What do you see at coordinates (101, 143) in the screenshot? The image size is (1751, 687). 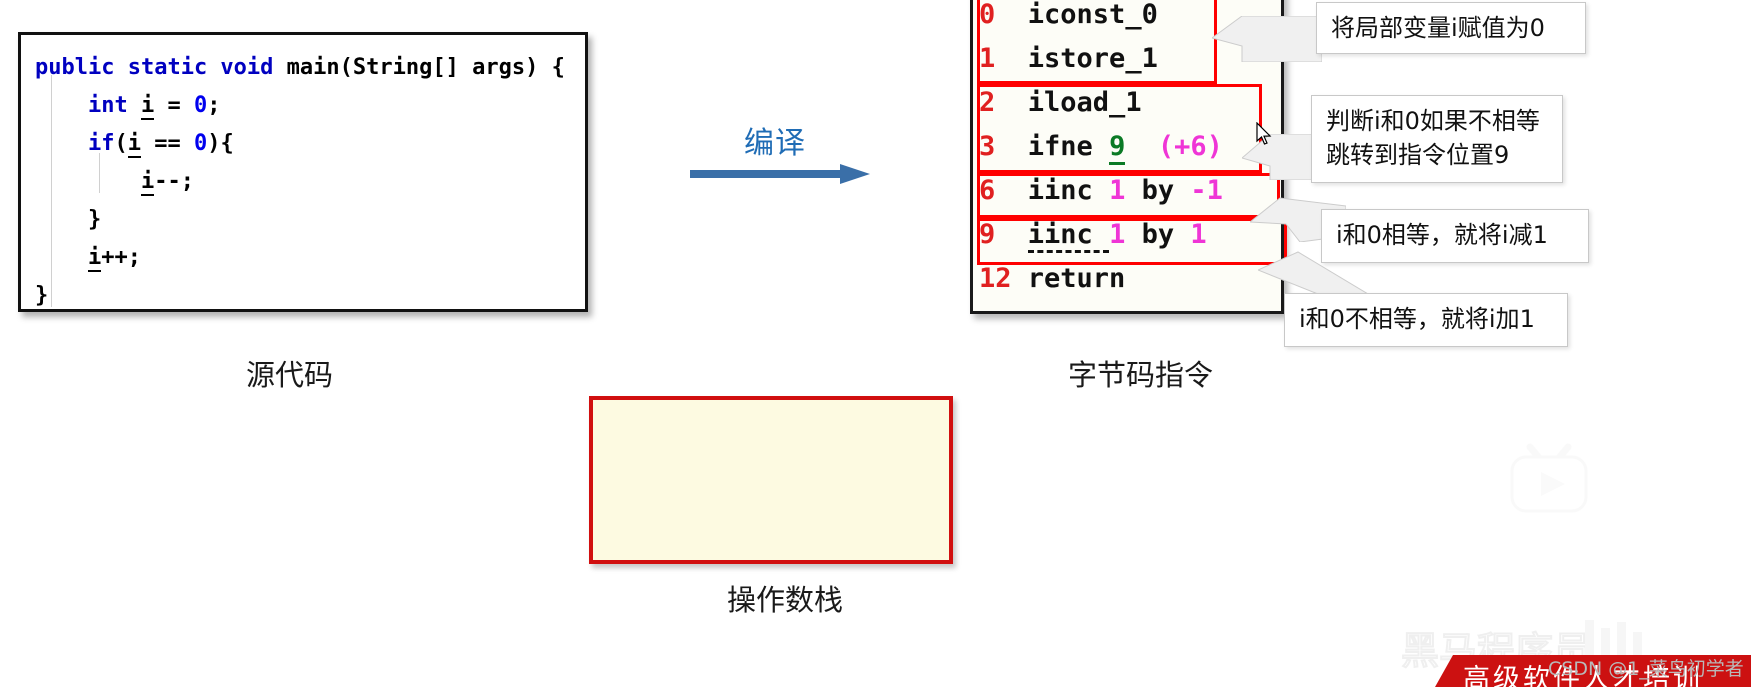 I see `code-token: if` at bounding box center [101, 143].